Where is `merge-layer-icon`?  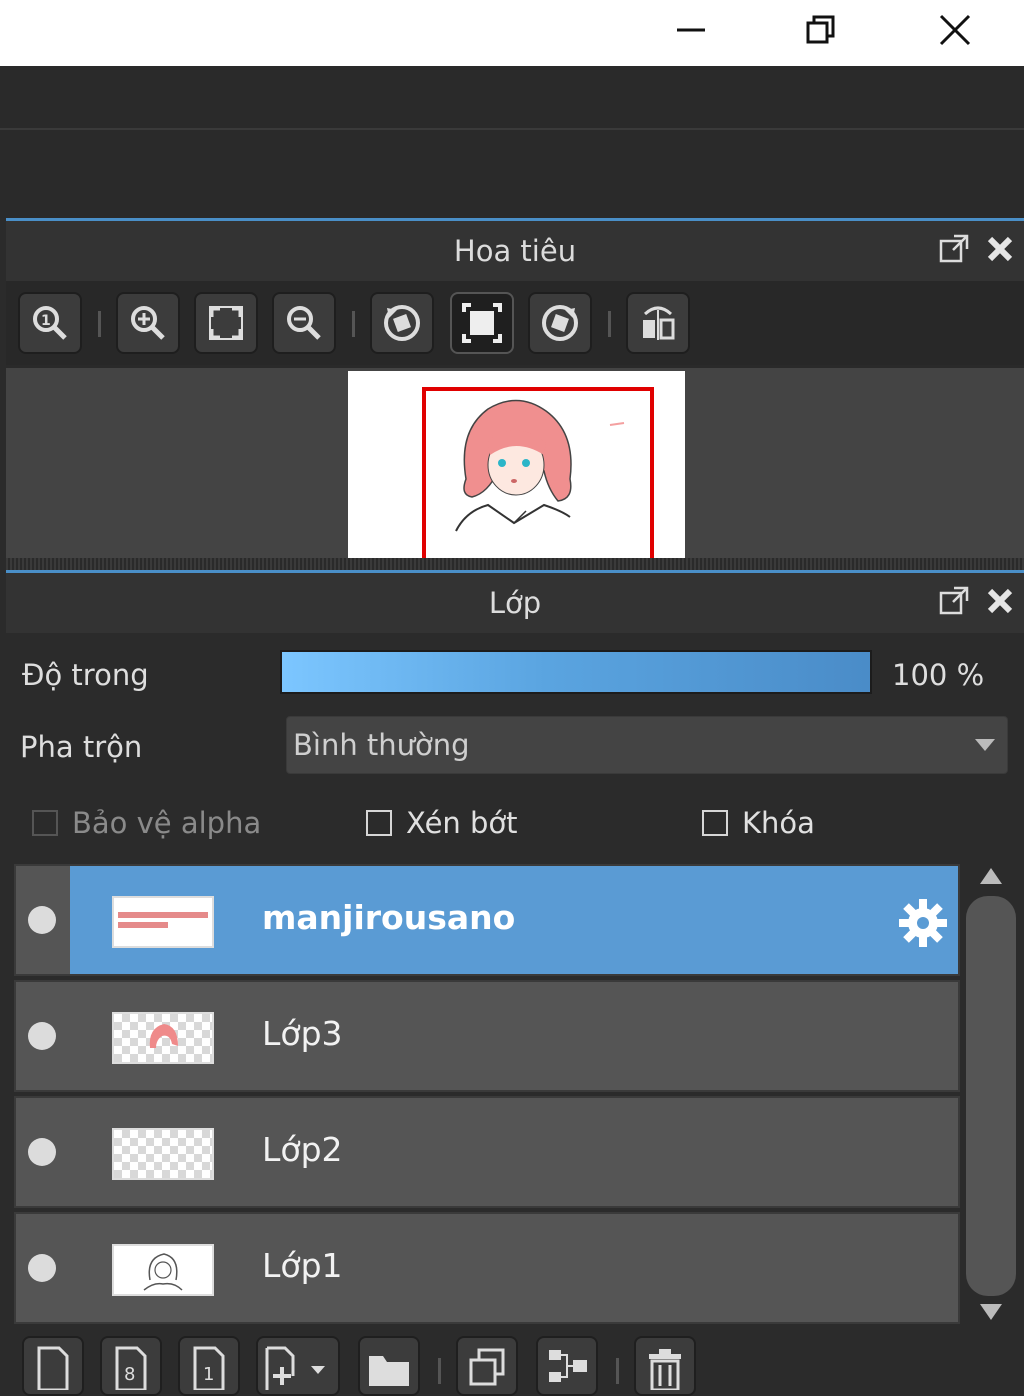
merge-layer-icon is located at coordinates (568, 1366).